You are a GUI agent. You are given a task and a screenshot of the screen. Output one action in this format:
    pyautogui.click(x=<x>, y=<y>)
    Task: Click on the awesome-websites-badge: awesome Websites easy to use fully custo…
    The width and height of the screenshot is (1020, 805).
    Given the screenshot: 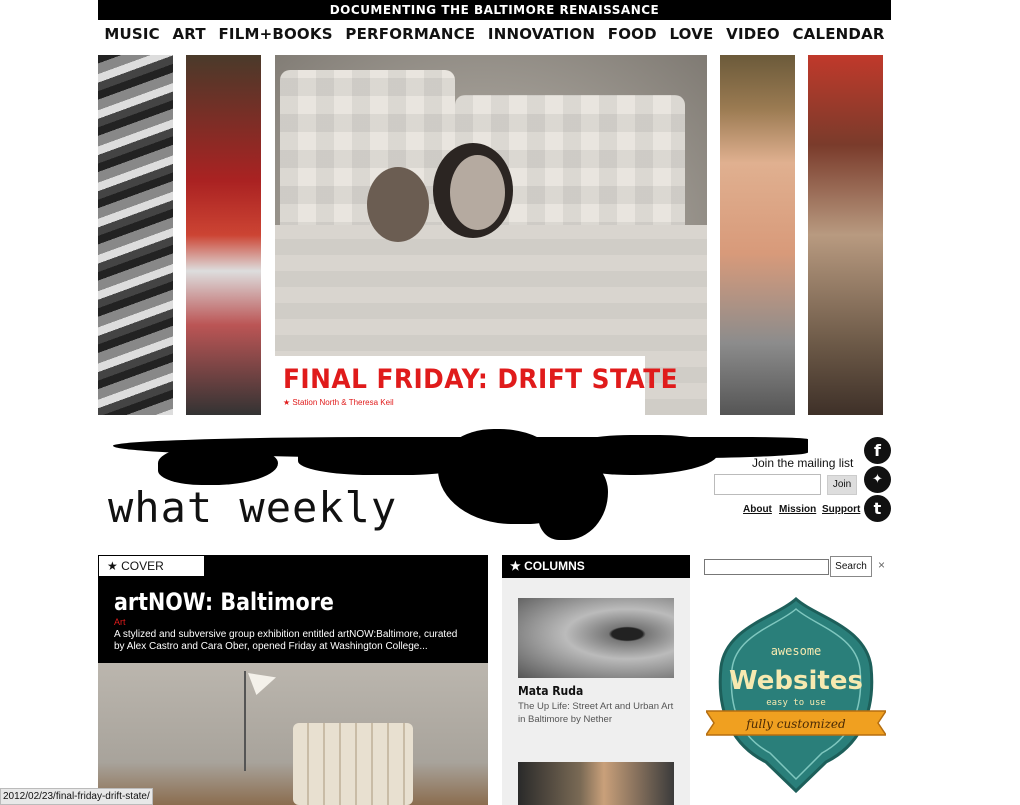 What is the action you would take?
    pyautogui.click(x=796, y=695)
    